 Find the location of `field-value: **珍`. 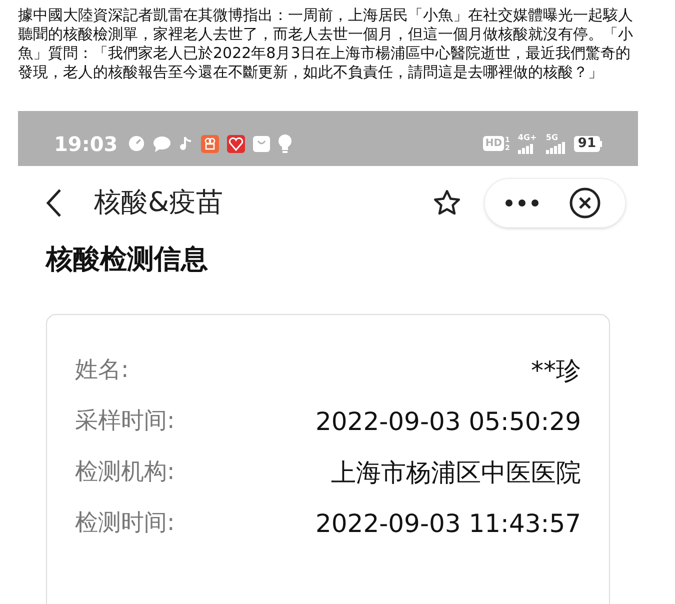

field-value: **珍 is located at coordinates (556, 370).